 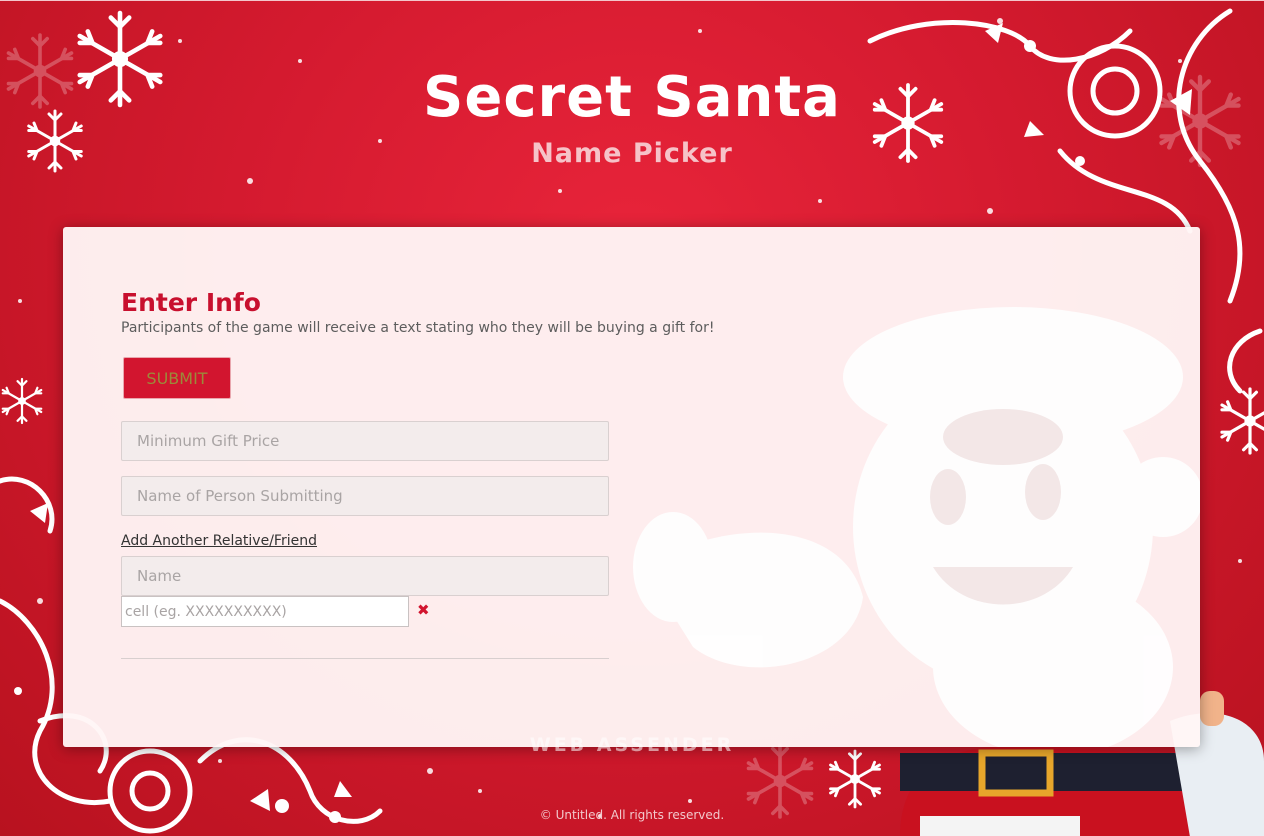 I want to click on page-title: Secret Santa, so click(x=632, y=97).